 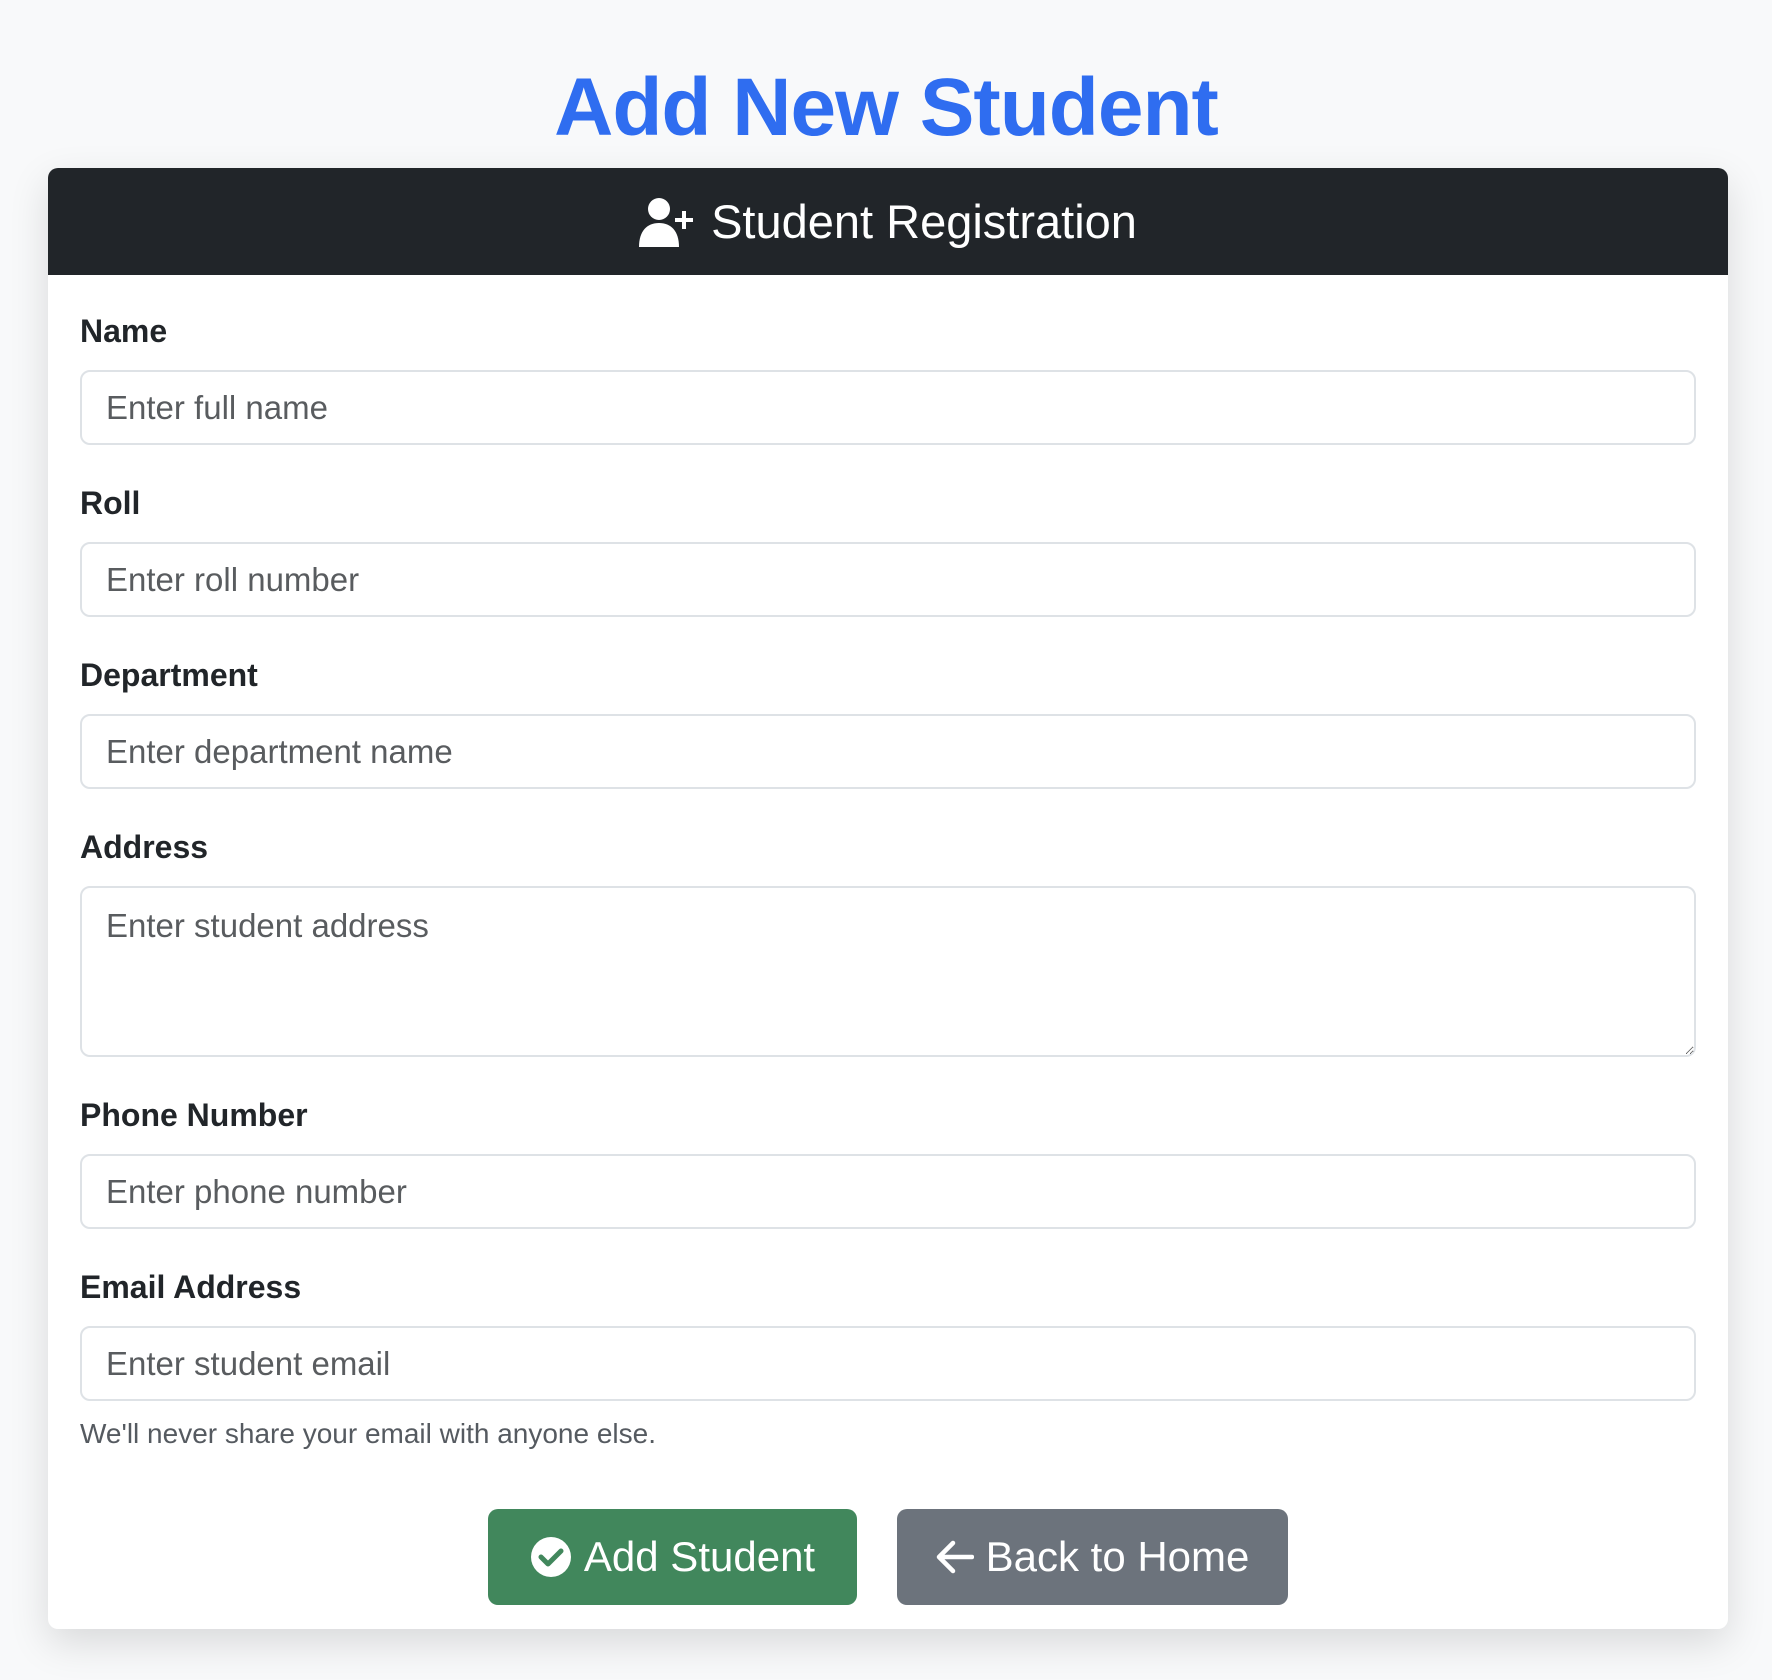 I want to click on back-to-home-button: Back to Home, so click(x=1092, y=1557).